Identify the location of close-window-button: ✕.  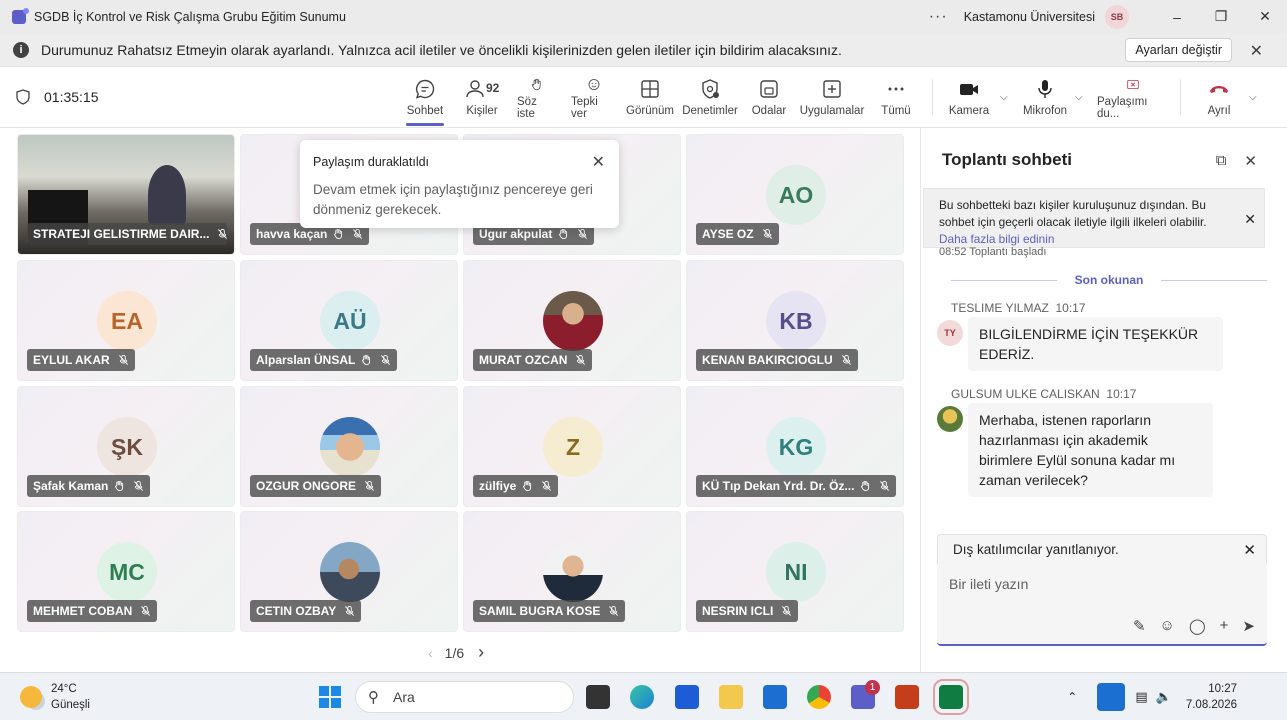
(1265, 16).